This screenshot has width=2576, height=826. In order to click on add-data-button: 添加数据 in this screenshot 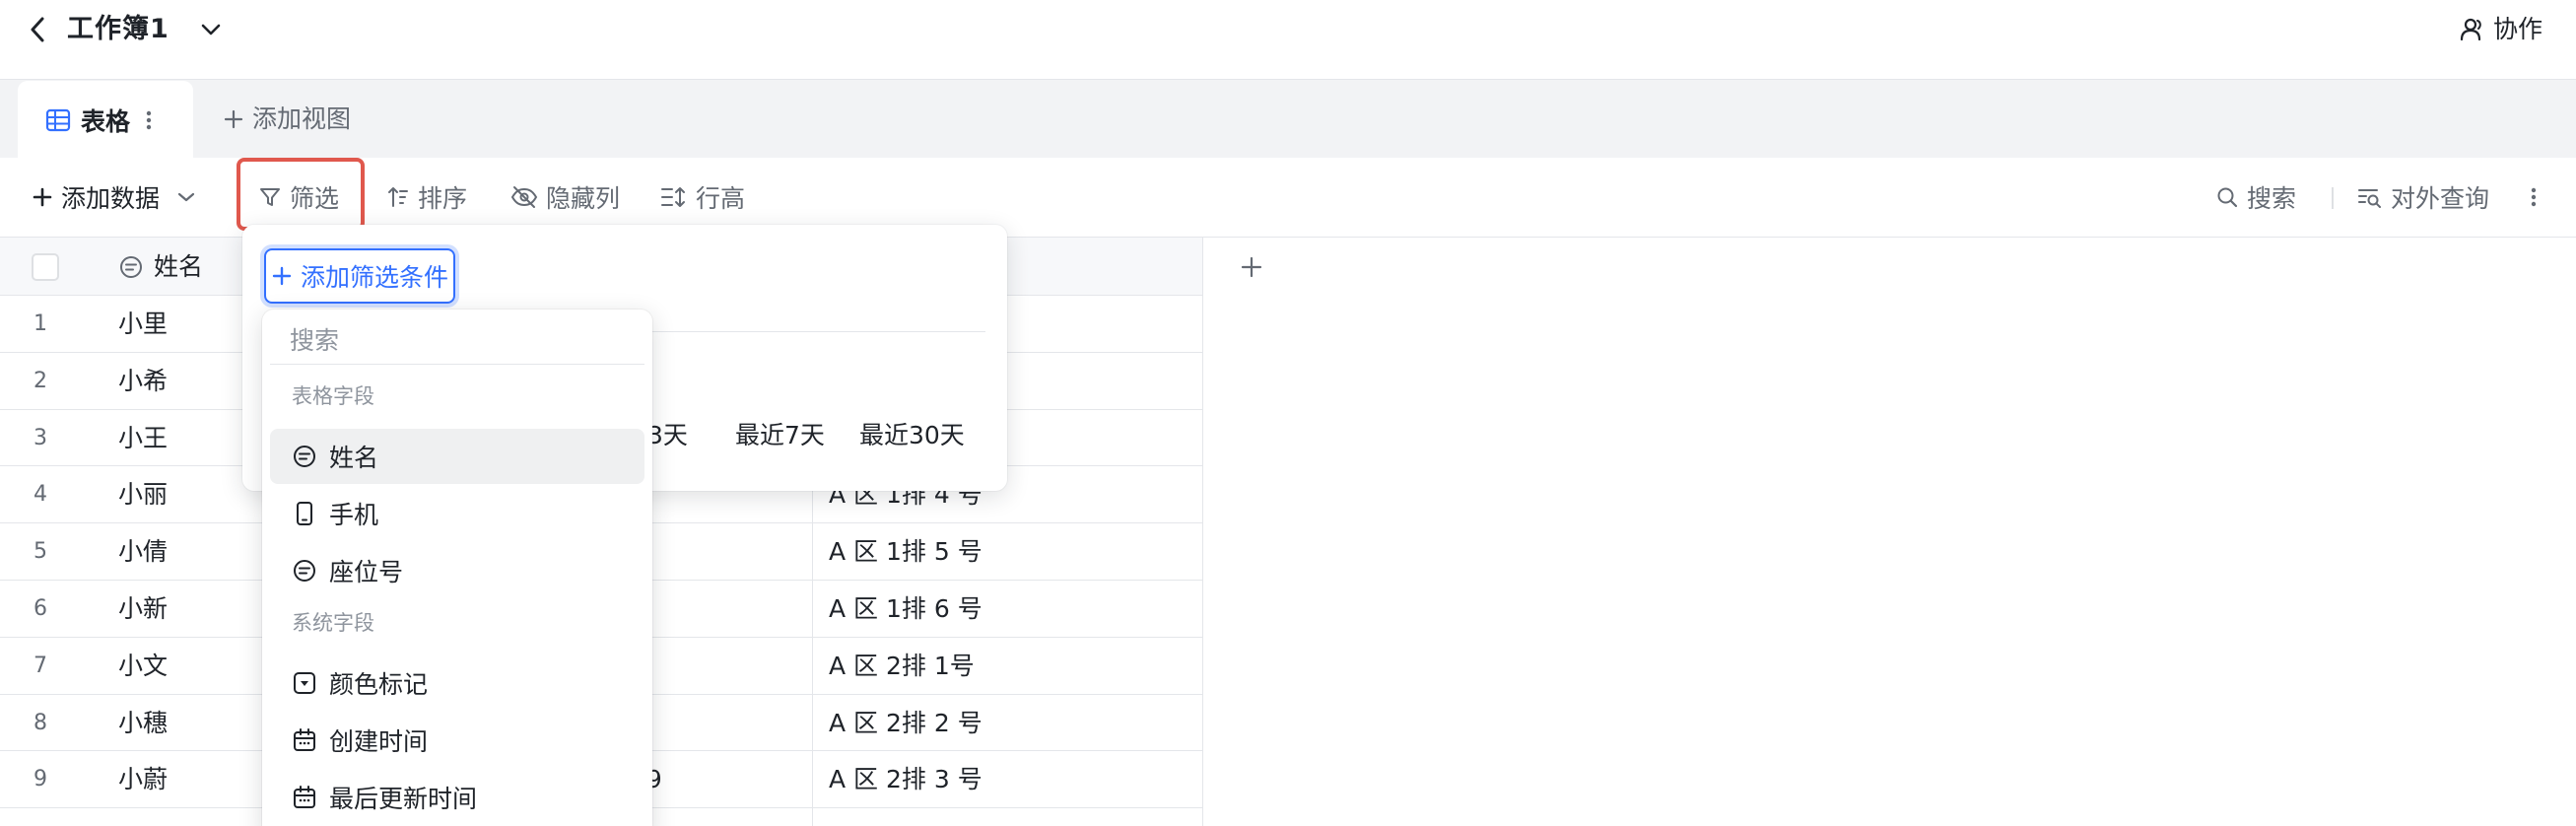, I will do `click(113, 197)`.